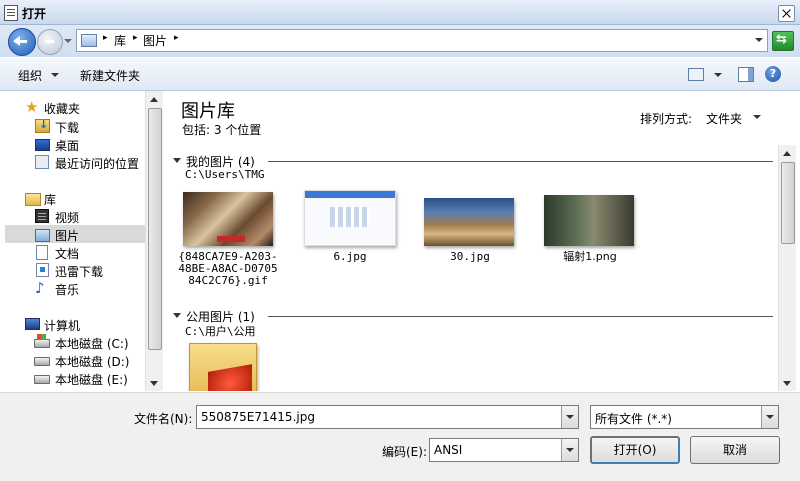  I want to click on file-name-line: 30.jpg, so click(470, 256).